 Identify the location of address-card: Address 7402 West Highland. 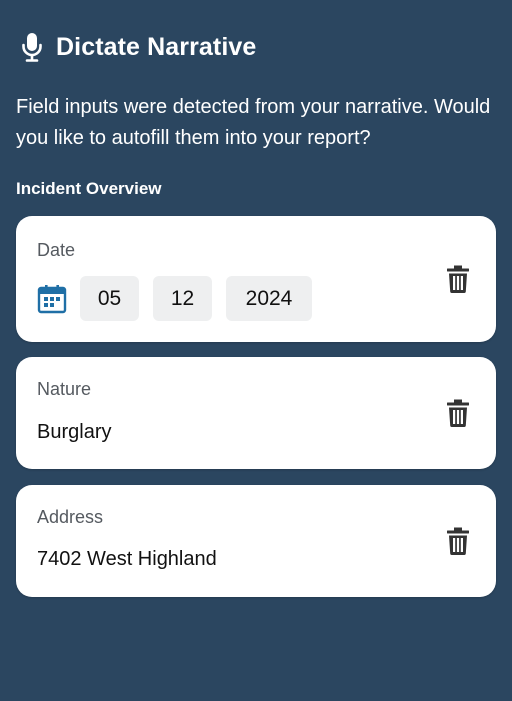
(256, 541).